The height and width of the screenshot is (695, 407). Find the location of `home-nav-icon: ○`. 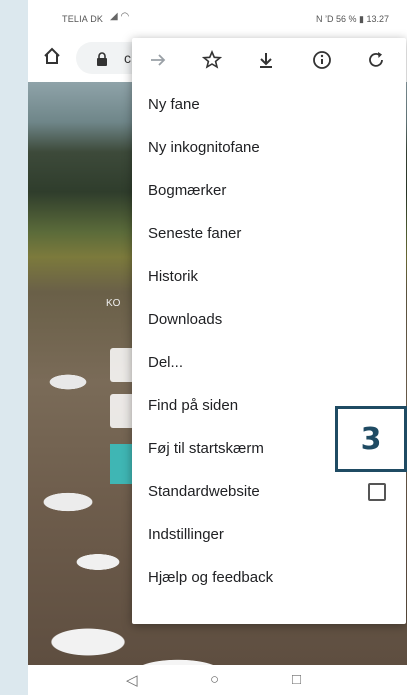

home-nav-icon: ○ is located at coordinates (214, 679).